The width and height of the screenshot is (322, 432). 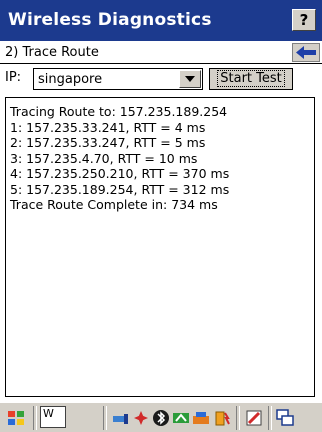 I want to click on taskbar: W, so click(x=161, y=417).